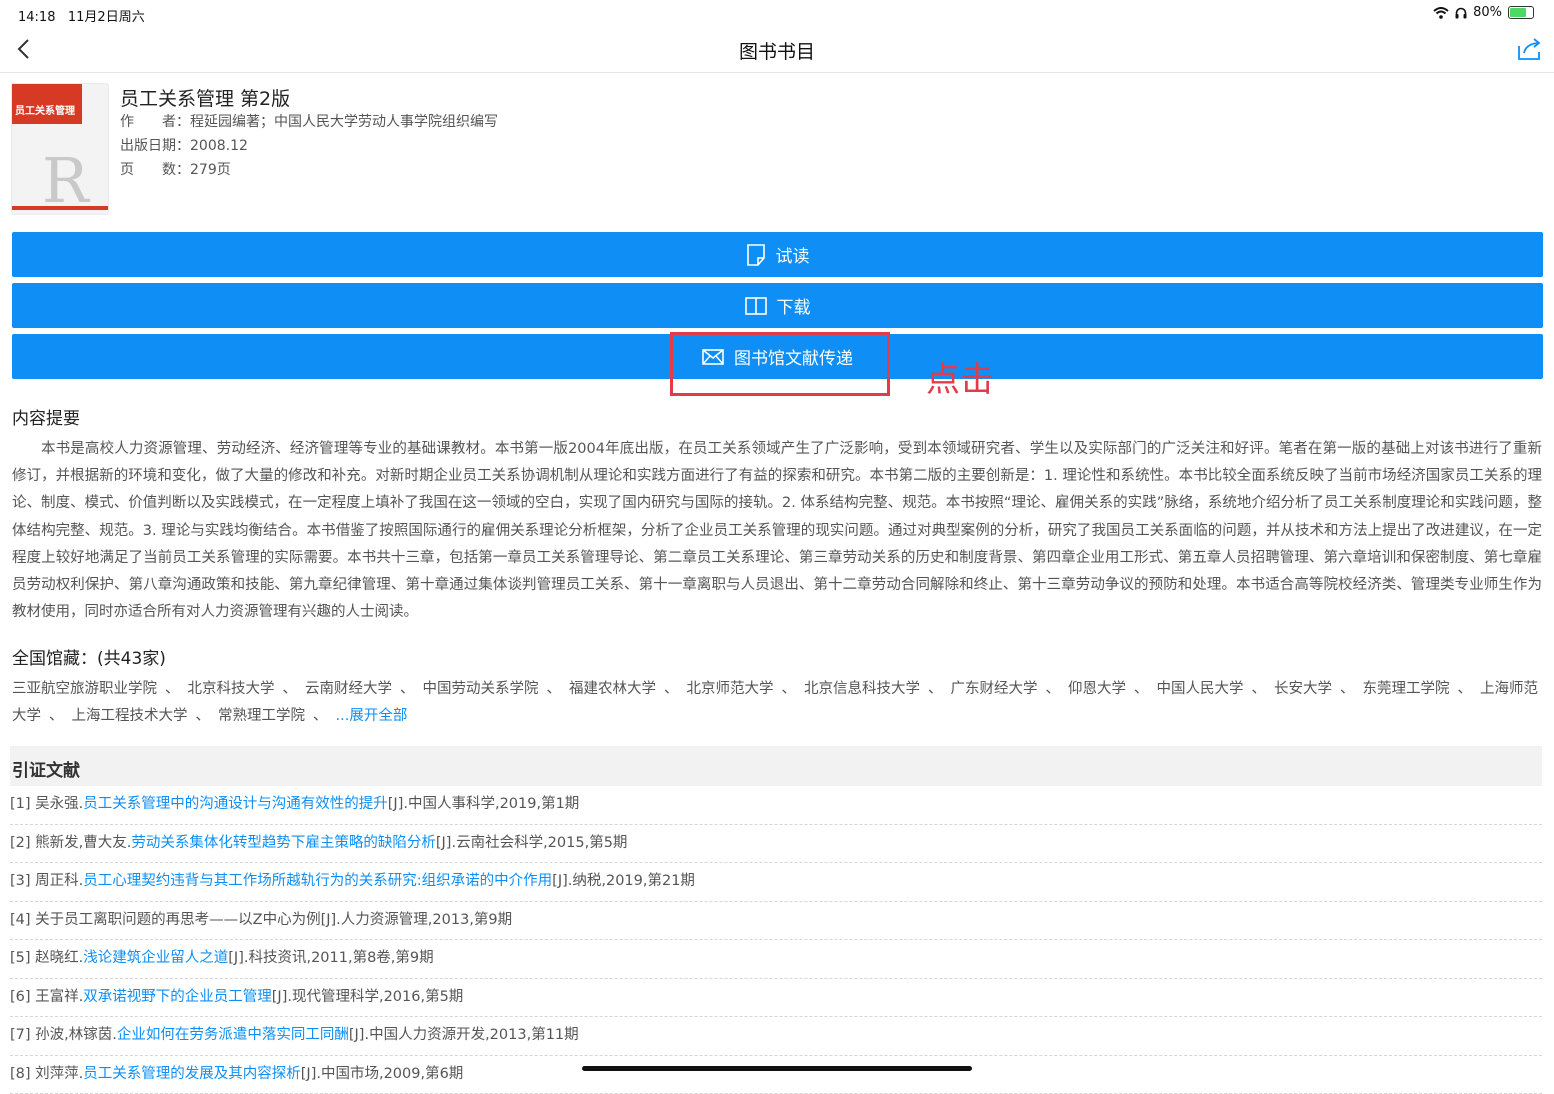 This screenshot has width=1554, height=1094. I want to click on read-button: 试读, so click(777, 254).